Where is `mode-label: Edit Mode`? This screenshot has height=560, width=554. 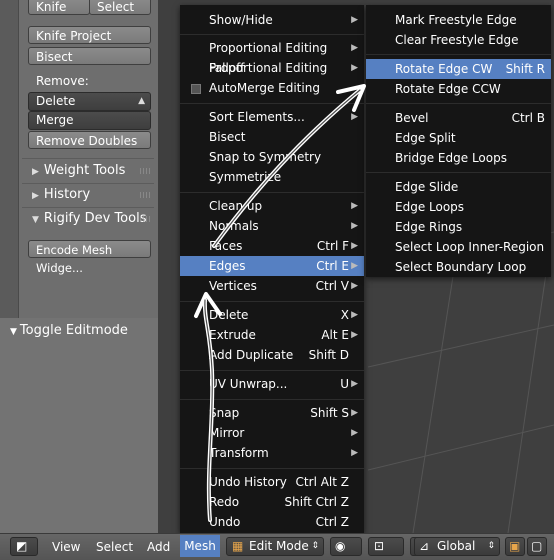
mode-label: Edit Mode is located at coordinates (279, 546).